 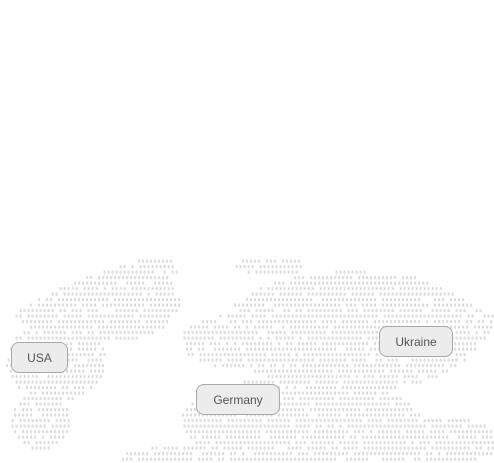 What do you see at coordinates (238, 399) in the screenshot?
I see `country-label-germany: Germany` at bounding box center [238, 399].